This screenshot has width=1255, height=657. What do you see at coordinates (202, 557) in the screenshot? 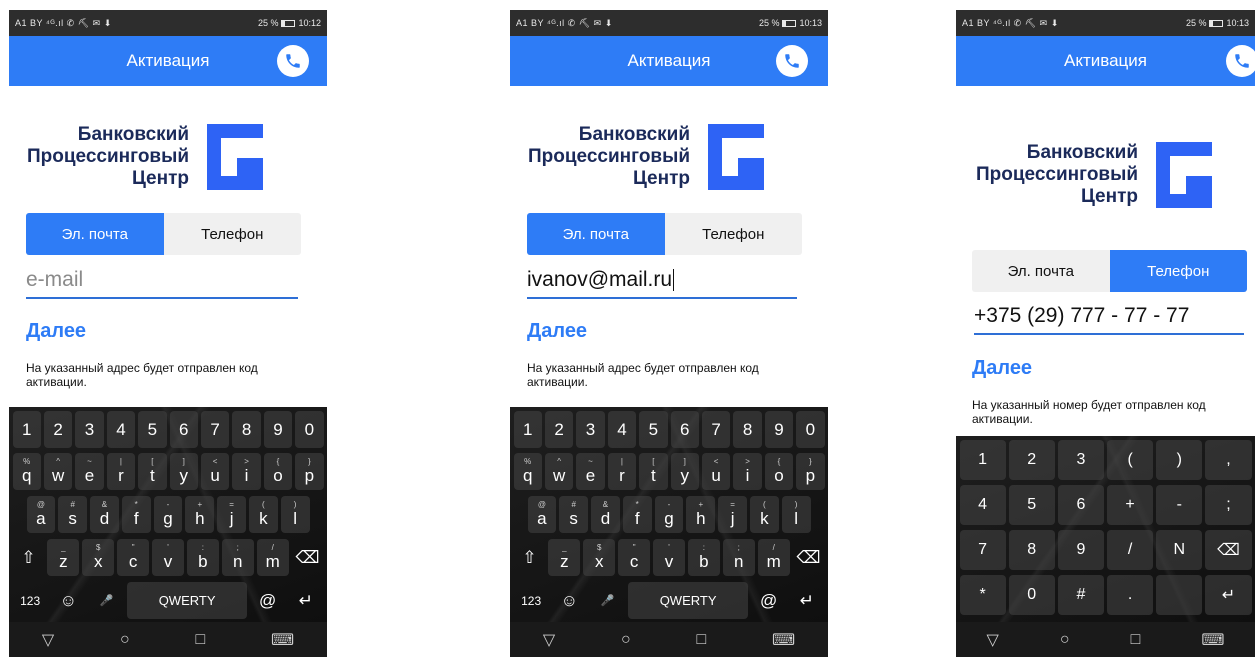
I see `key-b: :b` at bounding box center [202, 557].